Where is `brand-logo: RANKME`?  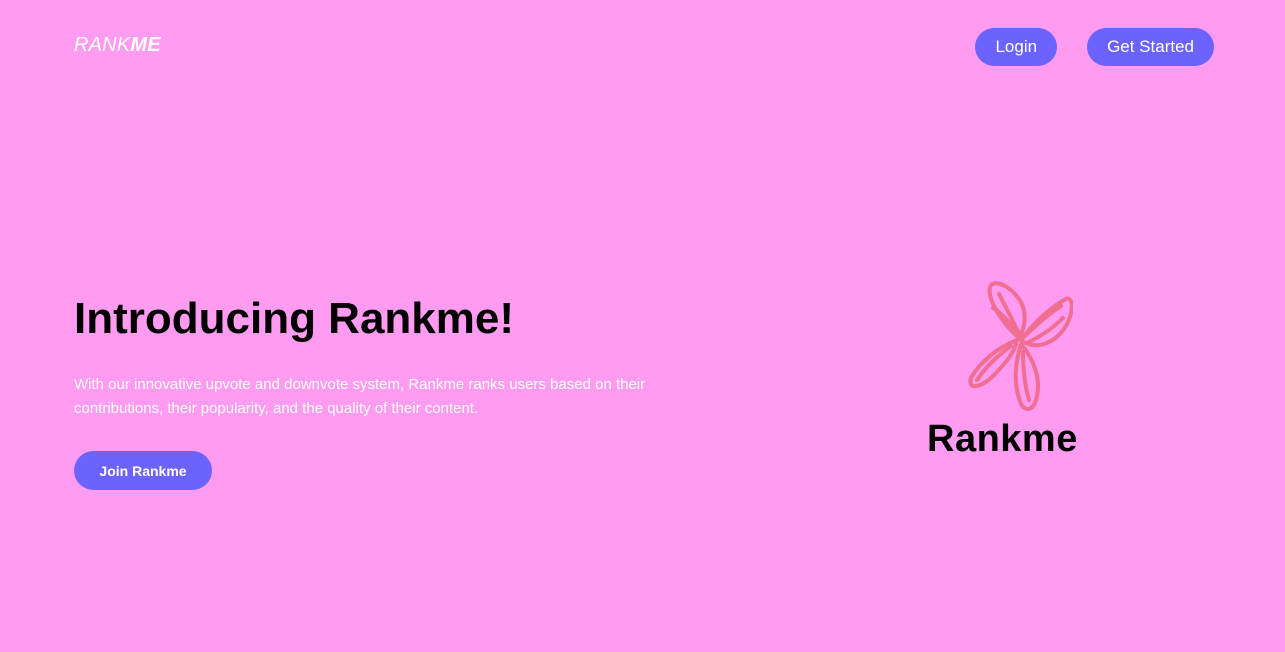 brand-logo: RANKME is located at coordinates (117, 45).